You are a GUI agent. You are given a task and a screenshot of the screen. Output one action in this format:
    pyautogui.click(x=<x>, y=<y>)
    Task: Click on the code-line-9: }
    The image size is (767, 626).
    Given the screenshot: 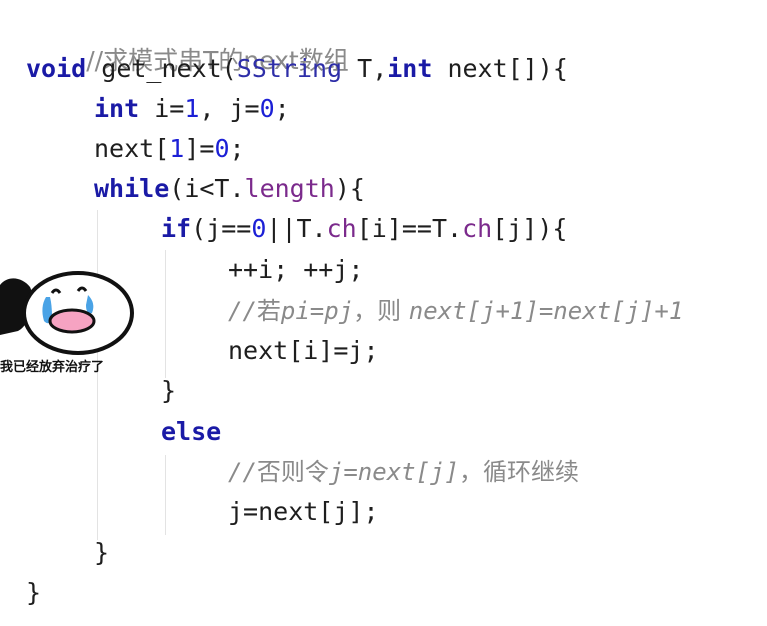 What is the action you would take?
    pyautogui.click(x=168, y=391)
    